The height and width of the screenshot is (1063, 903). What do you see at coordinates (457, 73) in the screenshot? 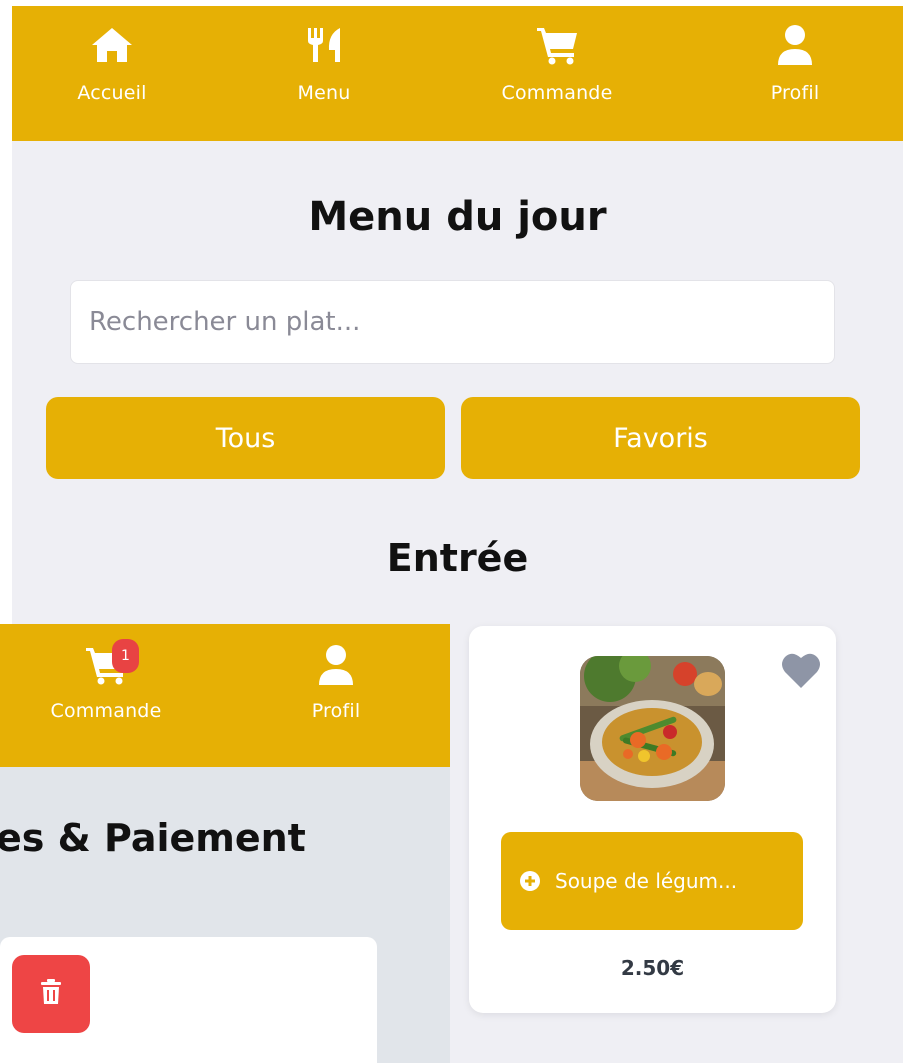
I see `top-navigation-bar: Accueil Menu Commande Profil` at bounding box center [457, 73].